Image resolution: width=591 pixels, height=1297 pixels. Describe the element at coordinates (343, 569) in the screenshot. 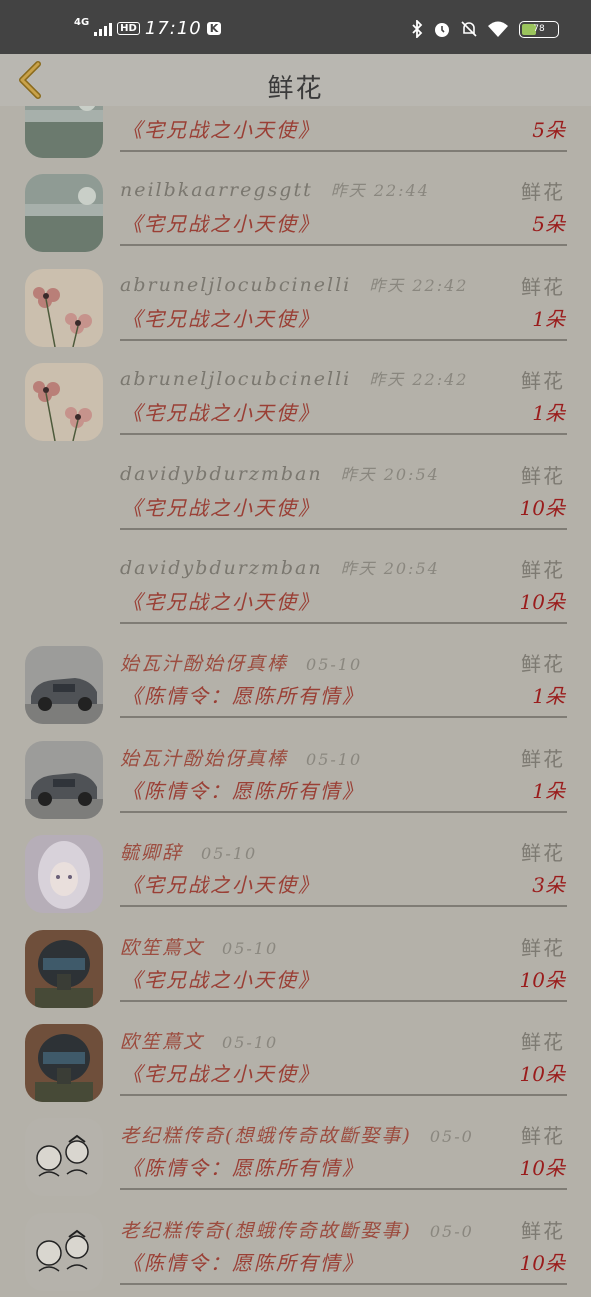

I see `sender-line: davidybdurzmban 昨天 20:54` at that location.